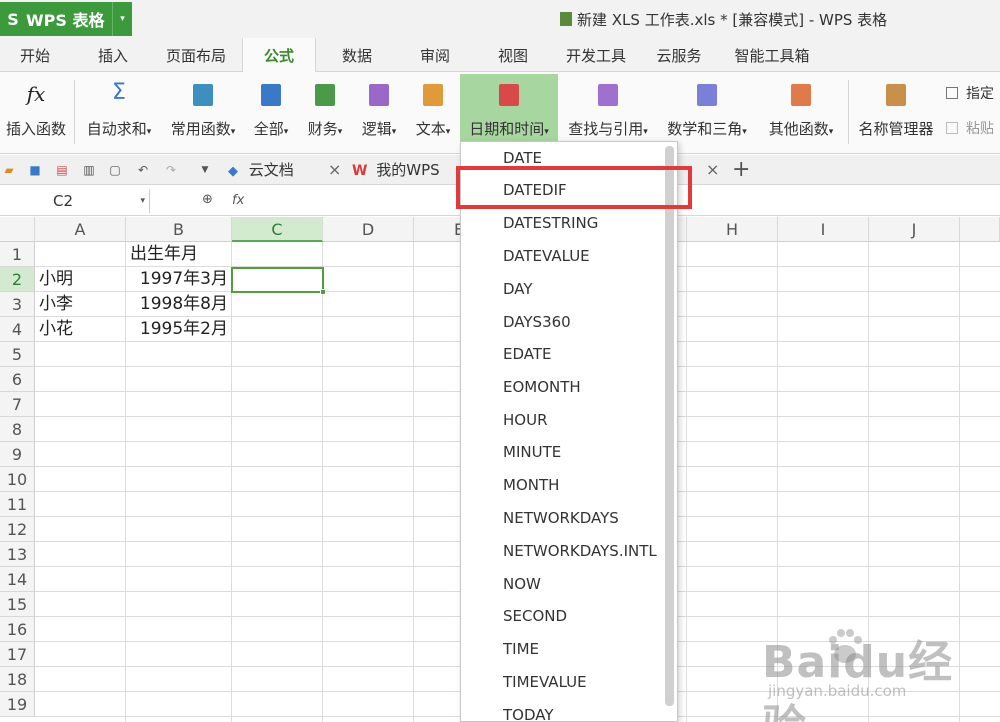 The image size is (1000, 722). What do you see at coordinates (732, 229) in the screenshot?
I see `column-header: H` at bounding box center [732, 229].